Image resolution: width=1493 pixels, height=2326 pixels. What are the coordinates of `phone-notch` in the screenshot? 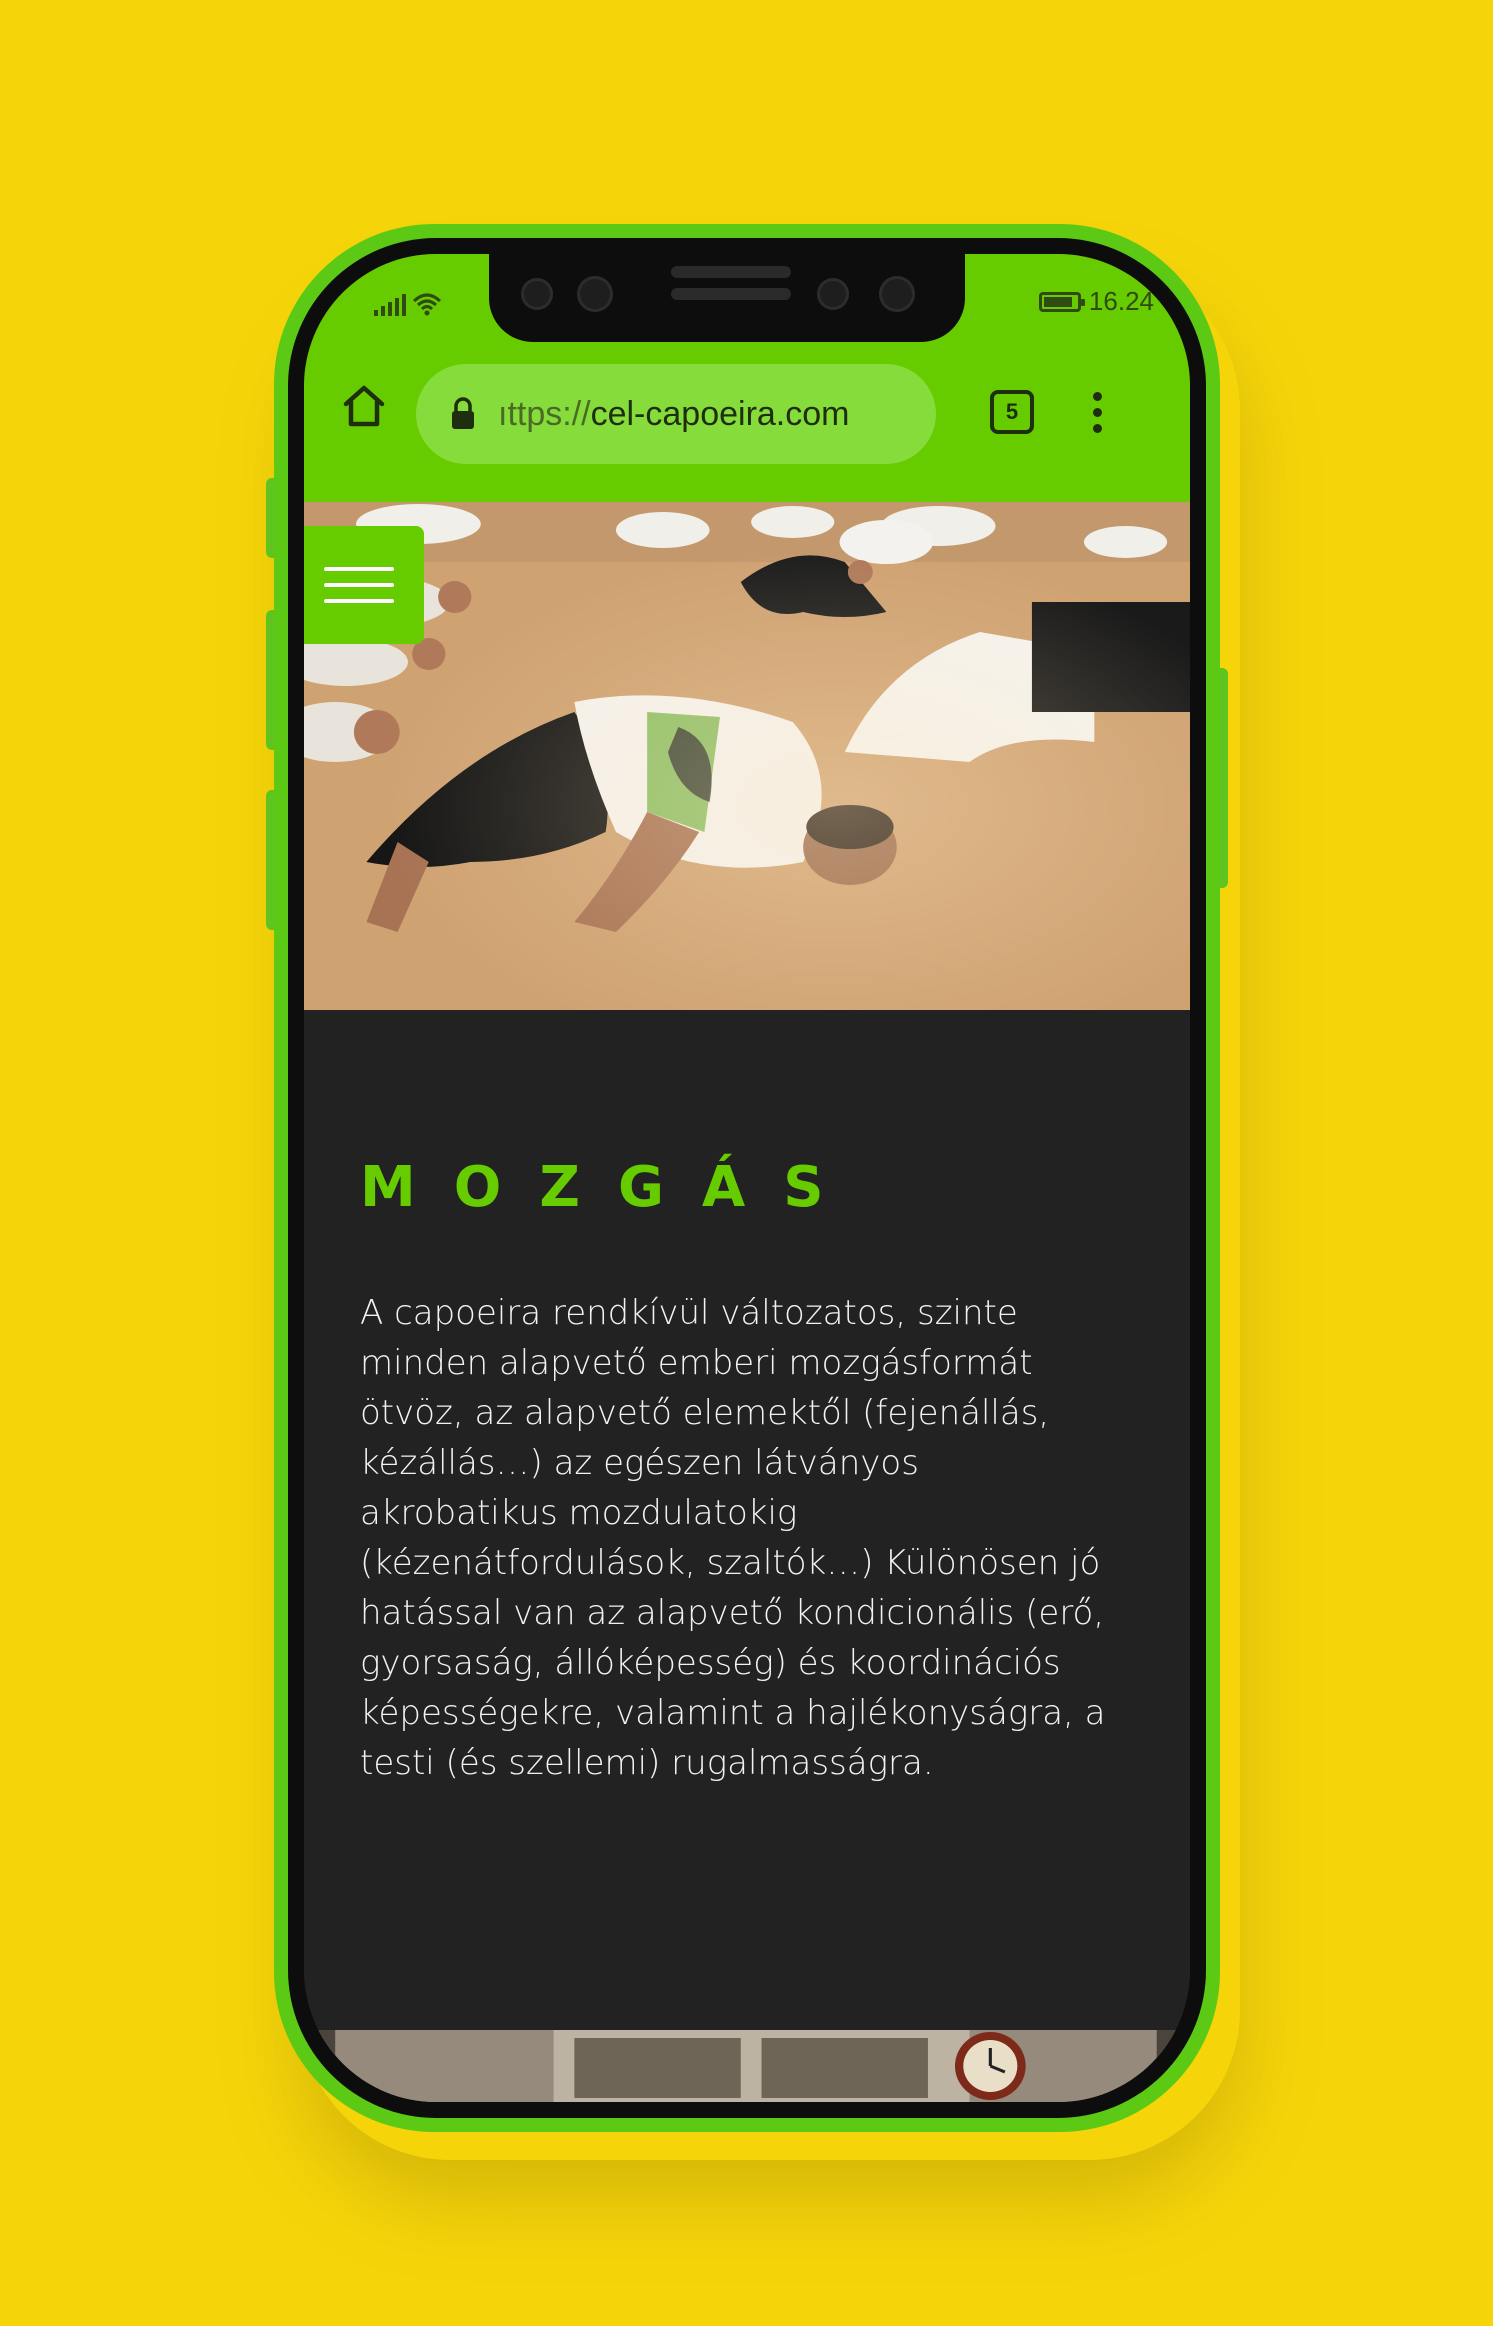 It's located at (727, 298).